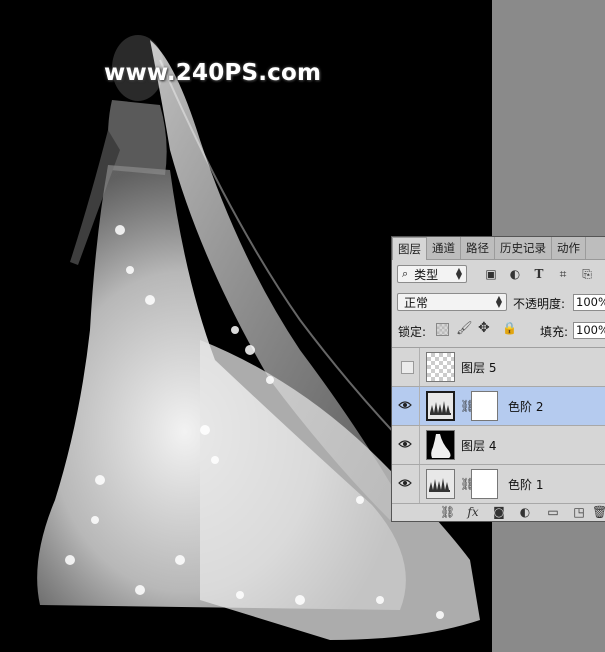 The width and height of the screenshot is (605, 652). Describe the element at coordinates (554, 332) in the screenshot. I see `fill-label: 填充:` at that location.